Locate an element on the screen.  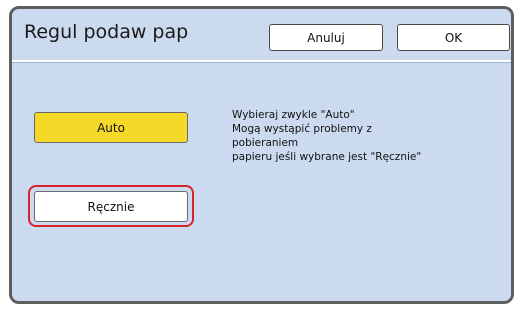
ok-button: OK is located at coordinates (453, 37).